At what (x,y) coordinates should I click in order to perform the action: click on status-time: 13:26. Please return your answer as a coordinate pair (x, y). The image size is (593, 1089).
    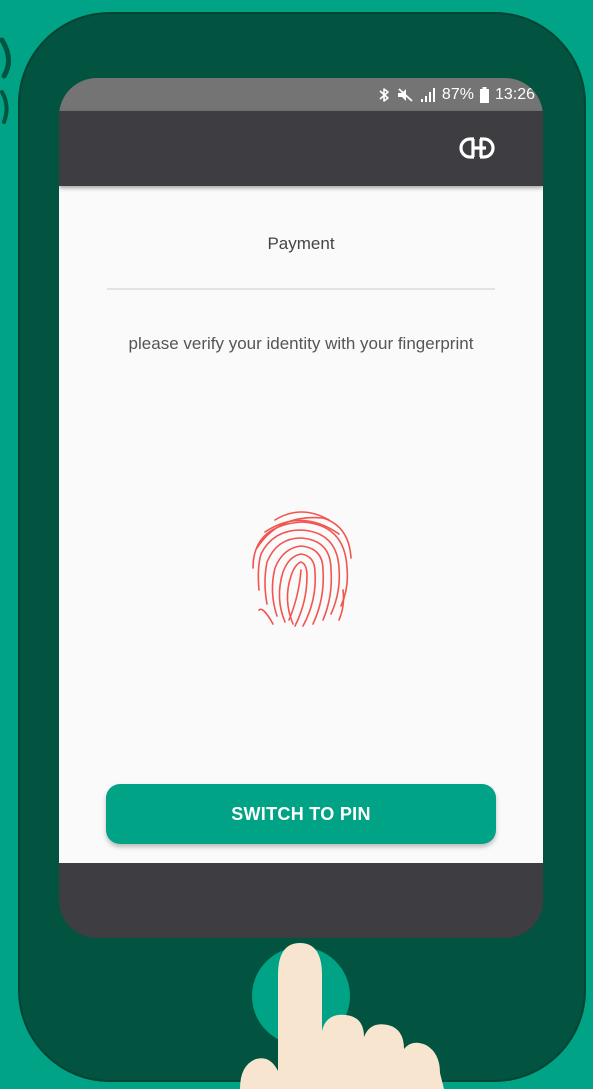
    Looking at the image, I should click on (514, 94).